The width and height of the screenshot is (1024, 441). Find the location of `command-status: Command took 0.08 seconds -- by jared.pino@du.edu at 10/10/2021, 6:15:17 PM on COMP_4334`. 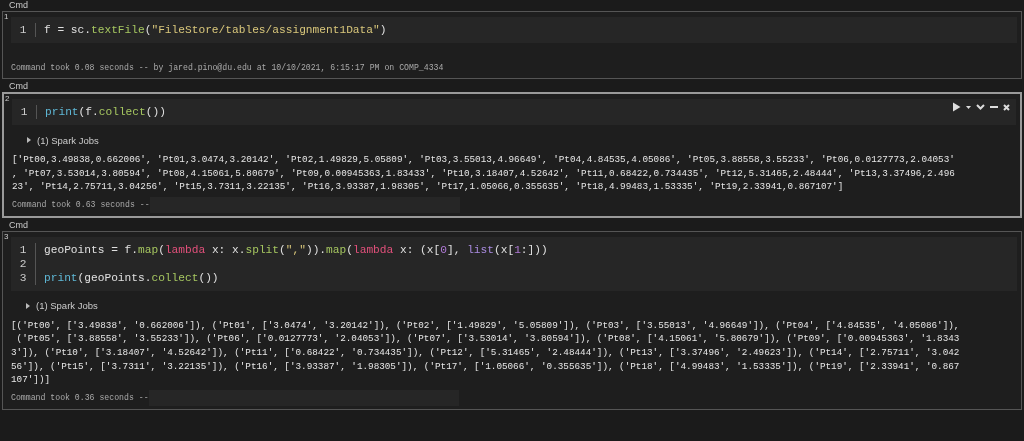

command-status: Command took 0.08 seconds -- by jared.pino@du.edu at 10/10/2021, 6:15:17 PM on COMP_4334 is located at coordinates (227, 67).